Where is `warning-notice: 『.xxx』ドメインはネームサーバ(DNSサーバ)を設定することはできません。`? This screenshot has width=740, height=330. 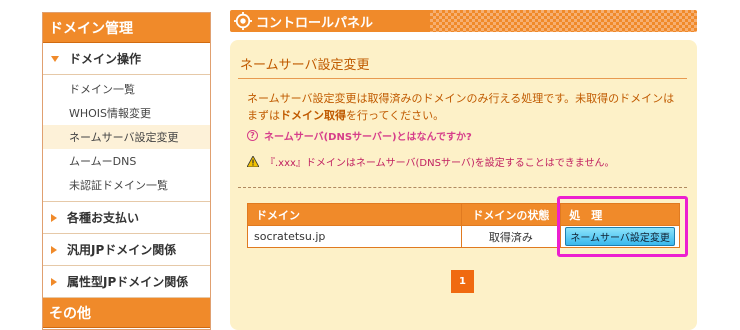 warning-notice: 『.xxx』ドメインはネームサーバ(DNSサーバ)を設定することはできません。 is located at coordinates (430, 161).